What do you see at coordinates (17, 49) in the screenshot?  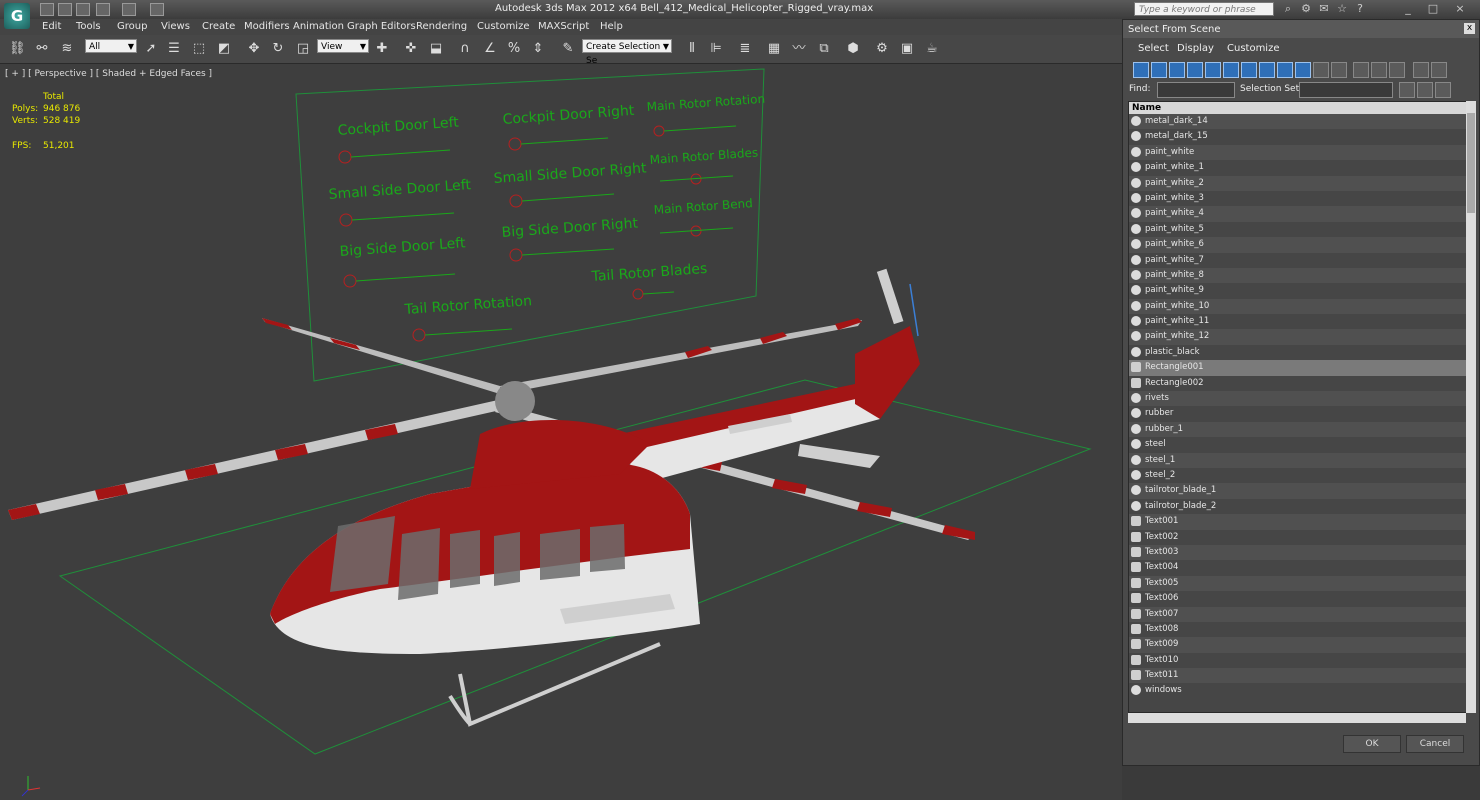 I see `select-and-link-icon: ⛓` at bounding box center [17, 49].